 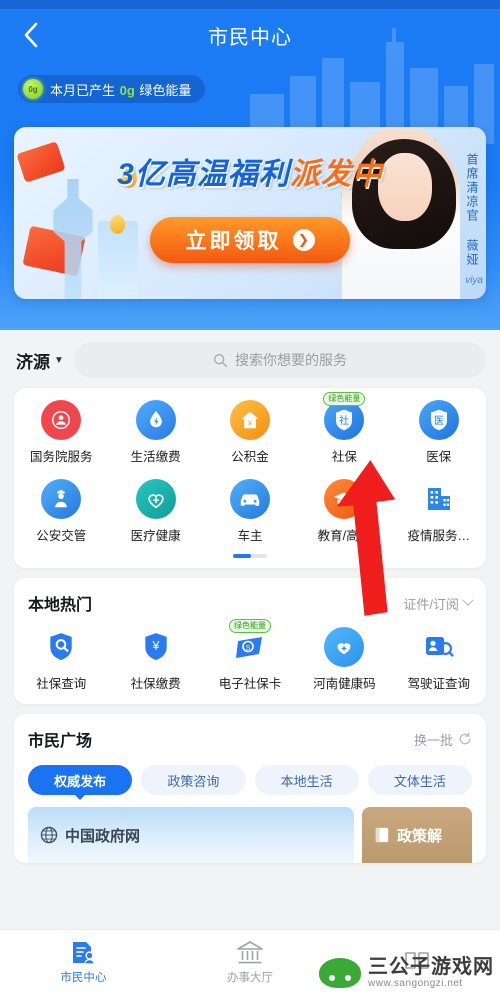 What do you see at coordinates (468, 600) in the screenshot?
I see `chevron-right-icon` at bounding box center [468, 600].